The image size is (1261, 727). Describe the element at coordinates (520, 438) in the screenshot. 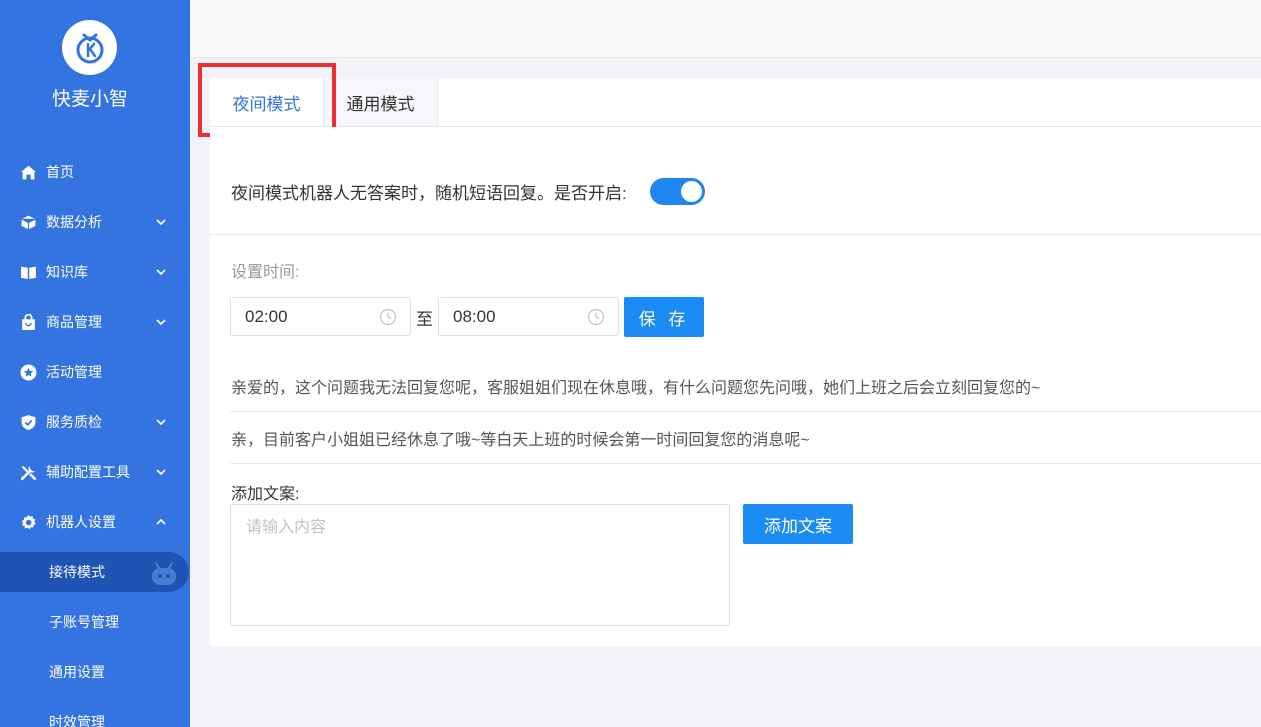

I see `reply-text: 亲，目前客户小姐姐已经休息了哦~等白天上班的时候会第一时间回复您的消息呢~` at that location.